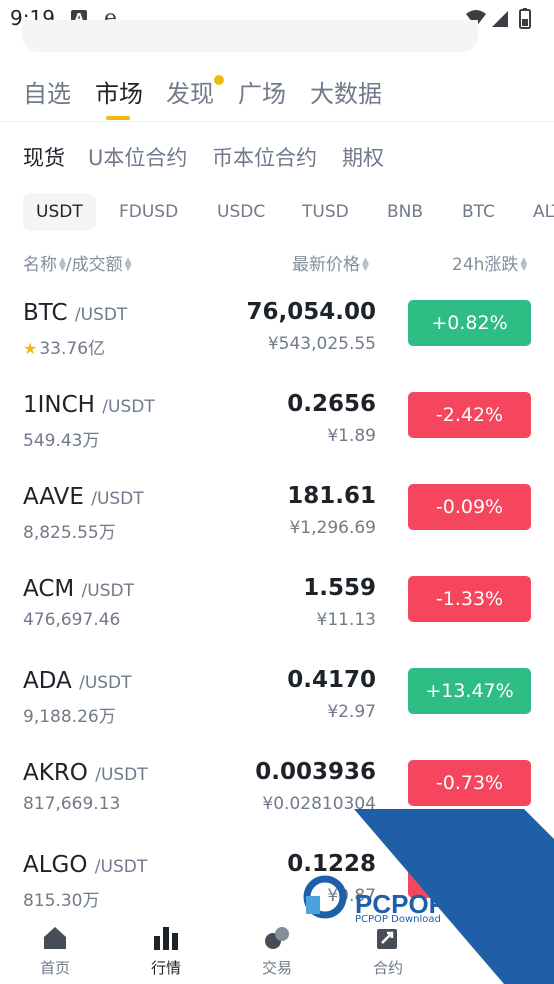  I want to click on watermark-logo-icon, so click(325, 897).